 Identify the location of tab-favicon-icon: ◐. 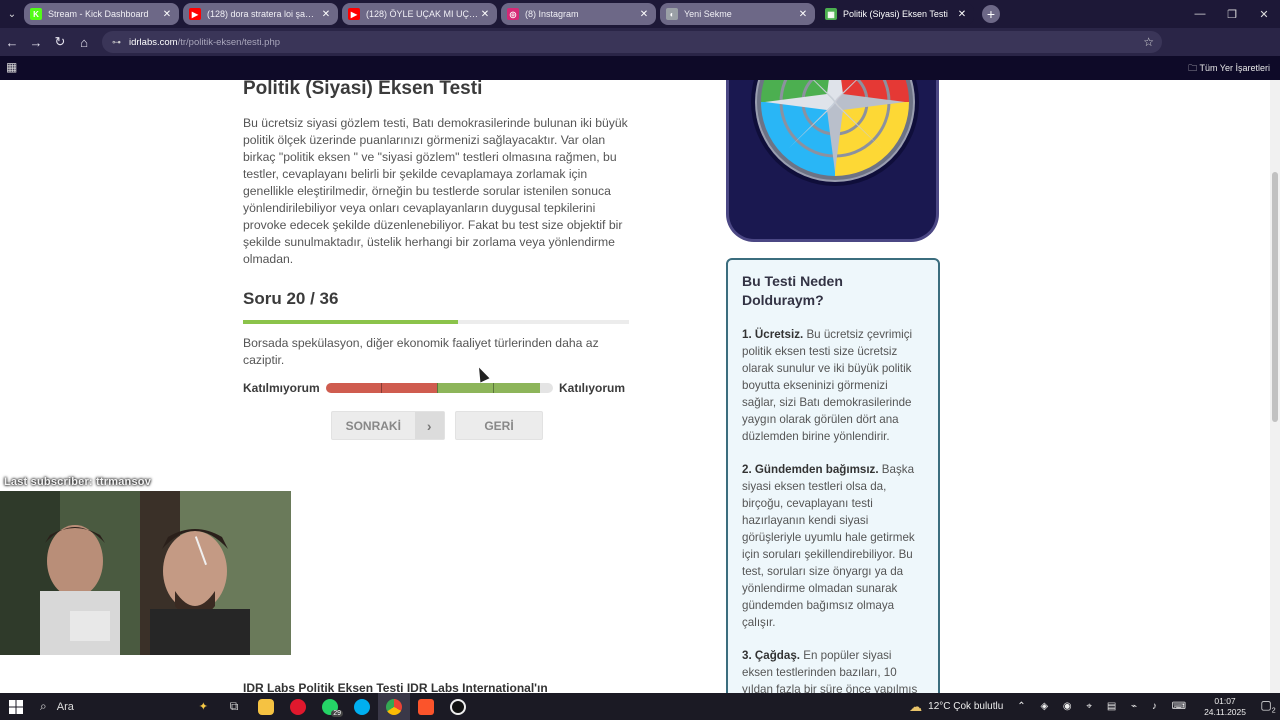
(672, 14).